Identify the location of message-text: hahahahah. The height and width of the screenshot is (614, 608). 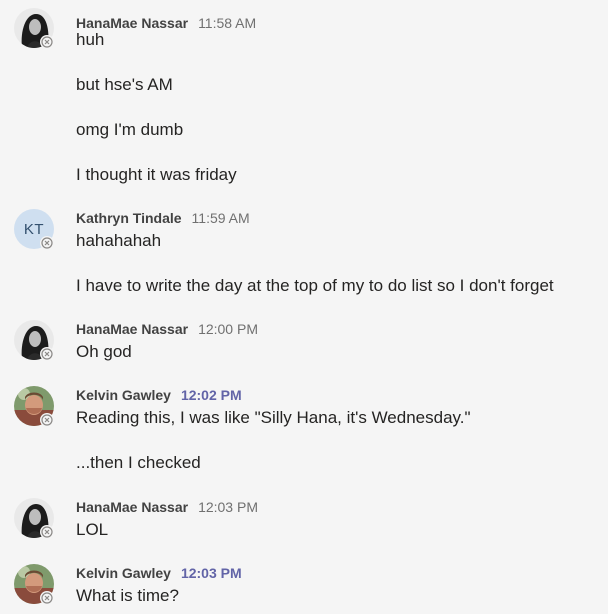
(119, 240).